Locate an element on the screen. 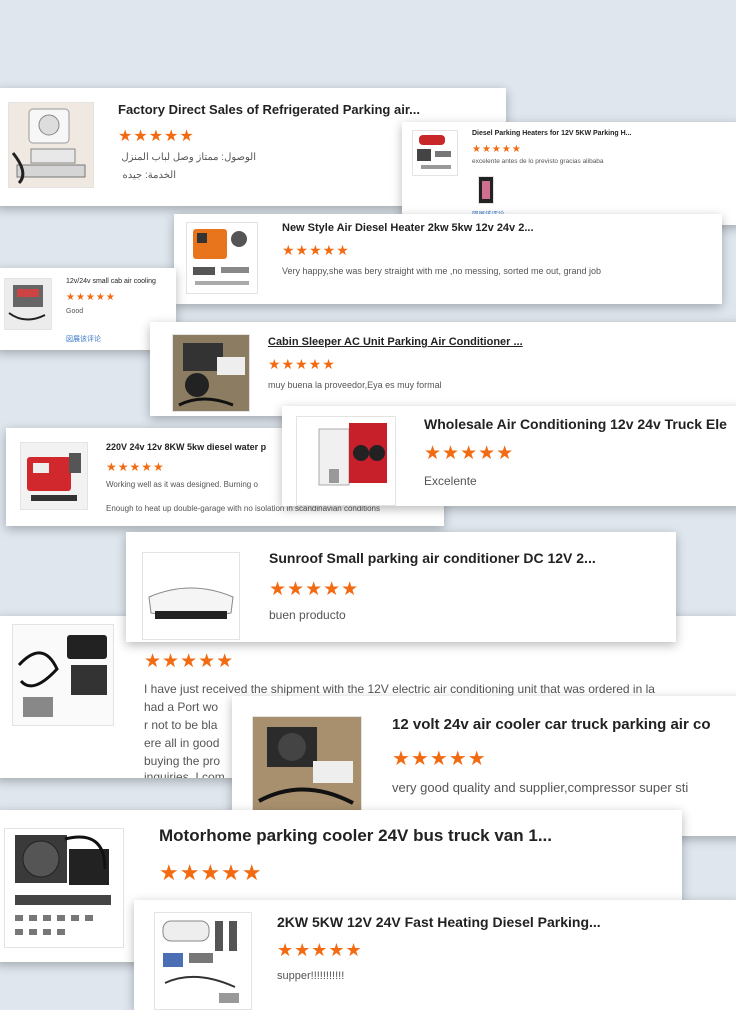  view-review-link: 図展该评论 is located at coordinates (83, 339).